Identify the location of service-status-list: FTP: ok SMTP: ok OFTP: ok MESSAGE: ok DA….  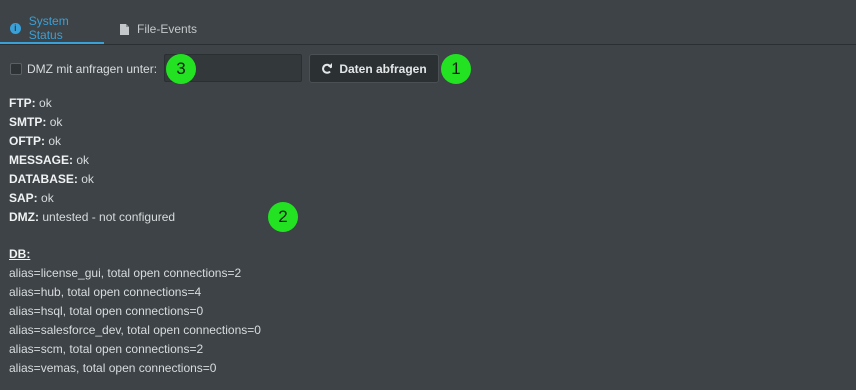
(92, 160).